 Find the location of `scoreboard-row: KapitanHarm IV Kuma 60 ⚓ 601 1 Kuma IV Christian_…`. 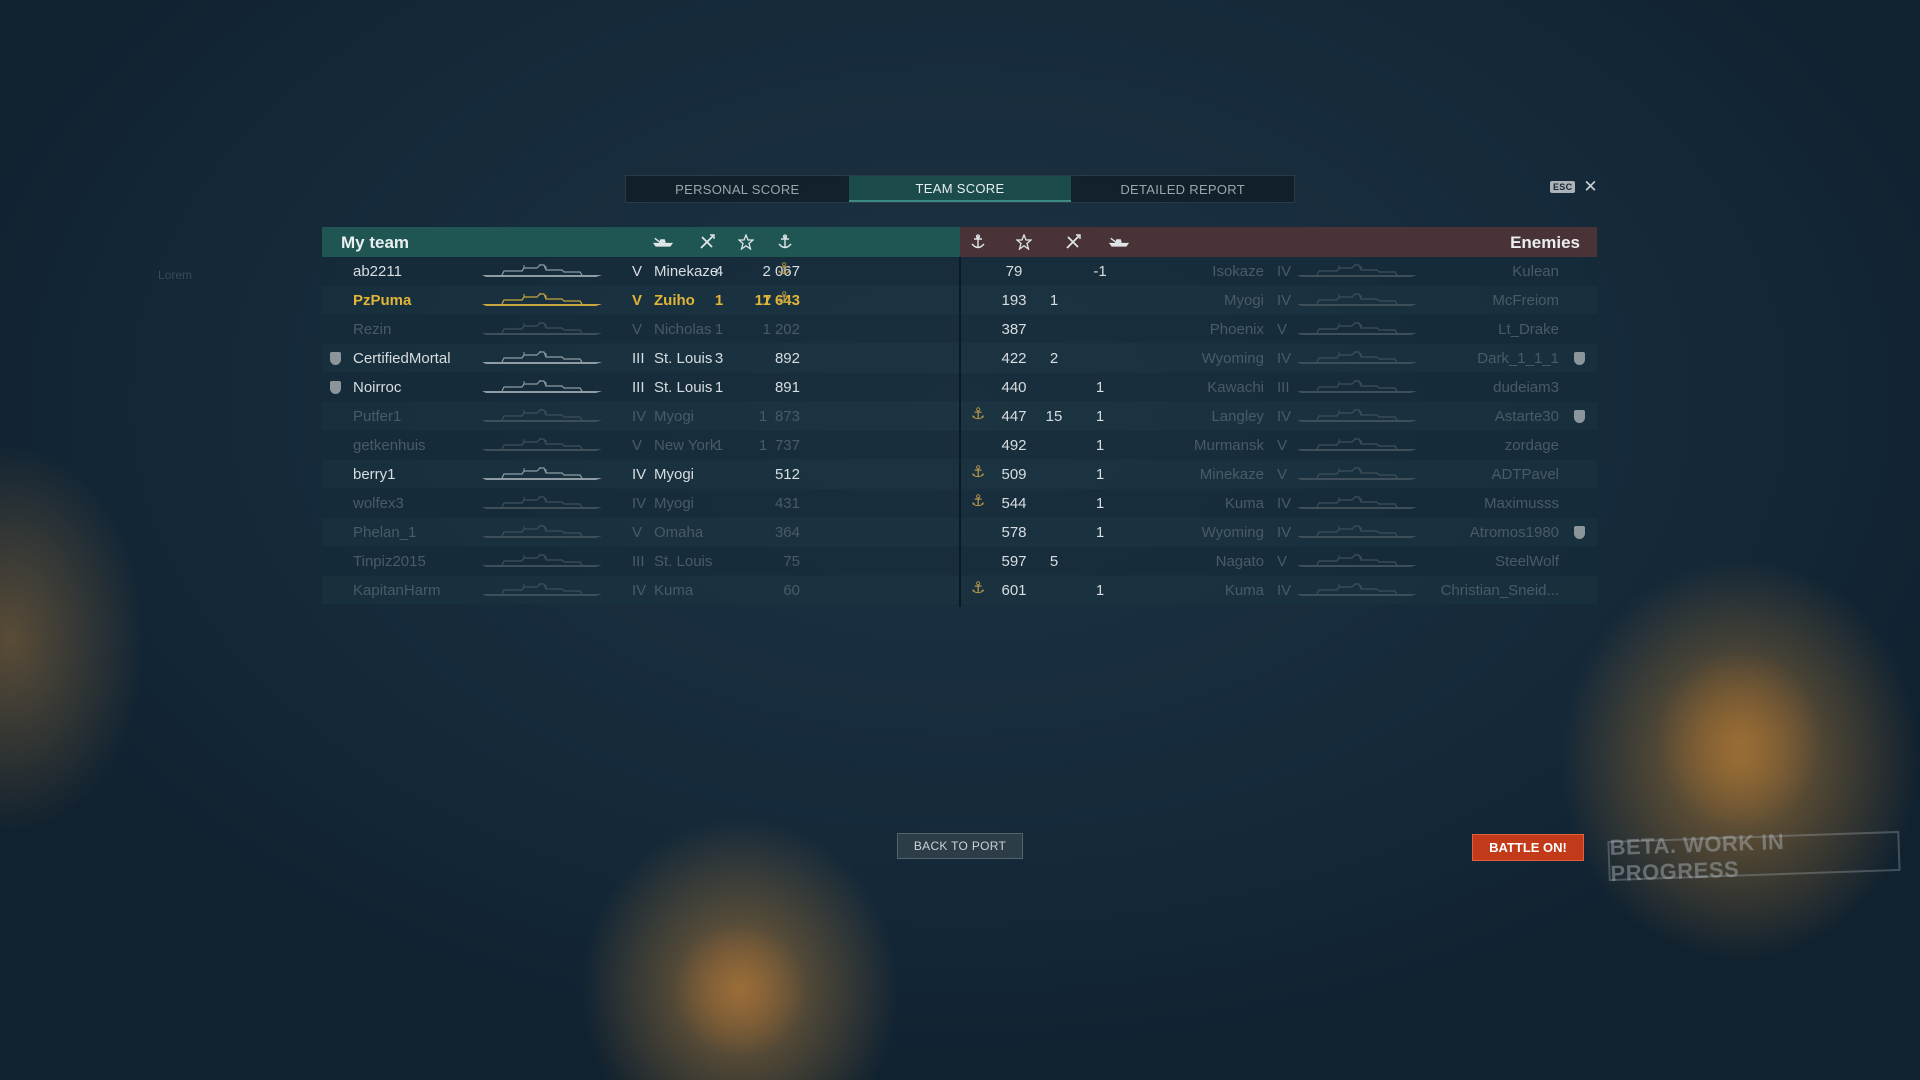

scoreboard-row: KapitanHarm IV Kuma 60 ⚓ 601 1 Kuma IV Christian_… is located at coordinates (959, 590).